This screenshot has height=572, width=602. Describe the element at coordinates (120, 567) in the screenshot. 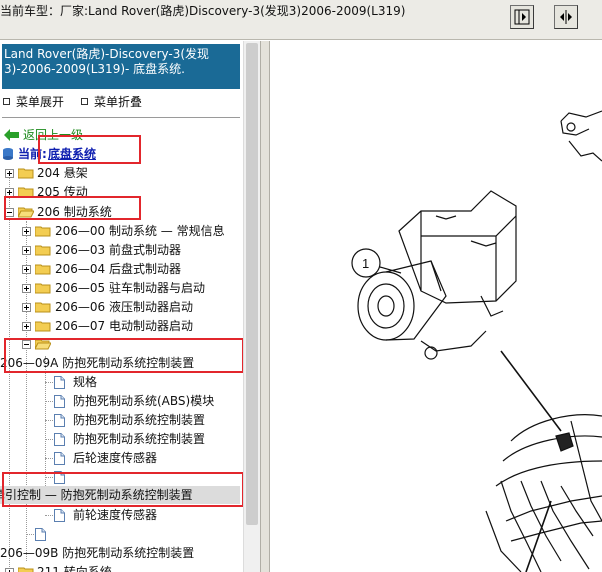

I see `tree-node-211: 211 转向系统` at that location.